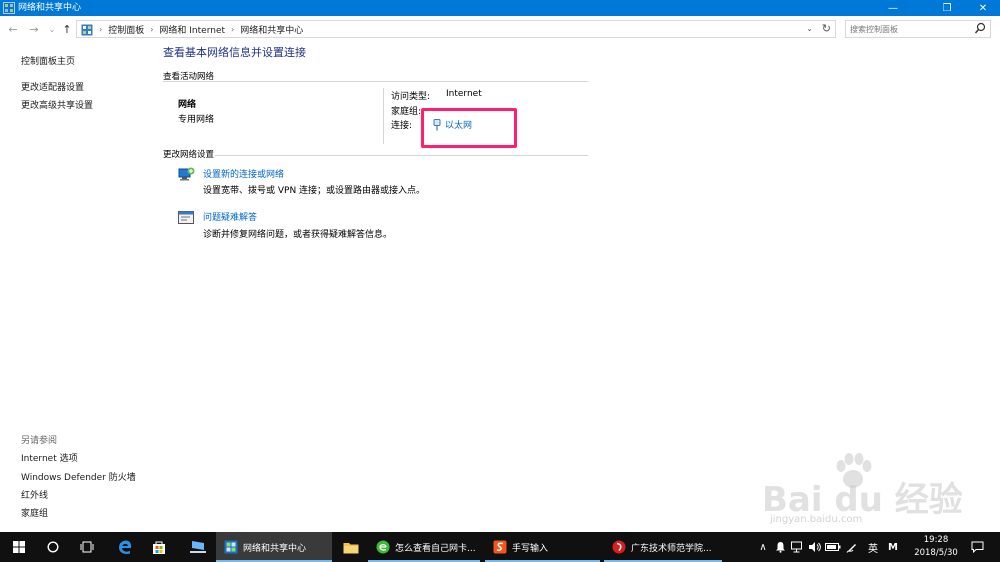 The height and width of the screenshot is (562, 1000). I want to click on breadcrumb-network-sharing-center: 网络和共享中心, so click(271, 29).